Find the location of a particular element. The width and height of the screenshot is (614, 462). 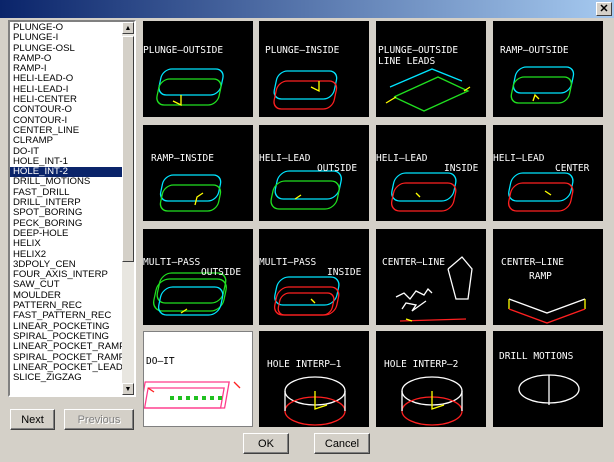

tile-label: DRILL MOTIONS is located at coordinates (536, 356).